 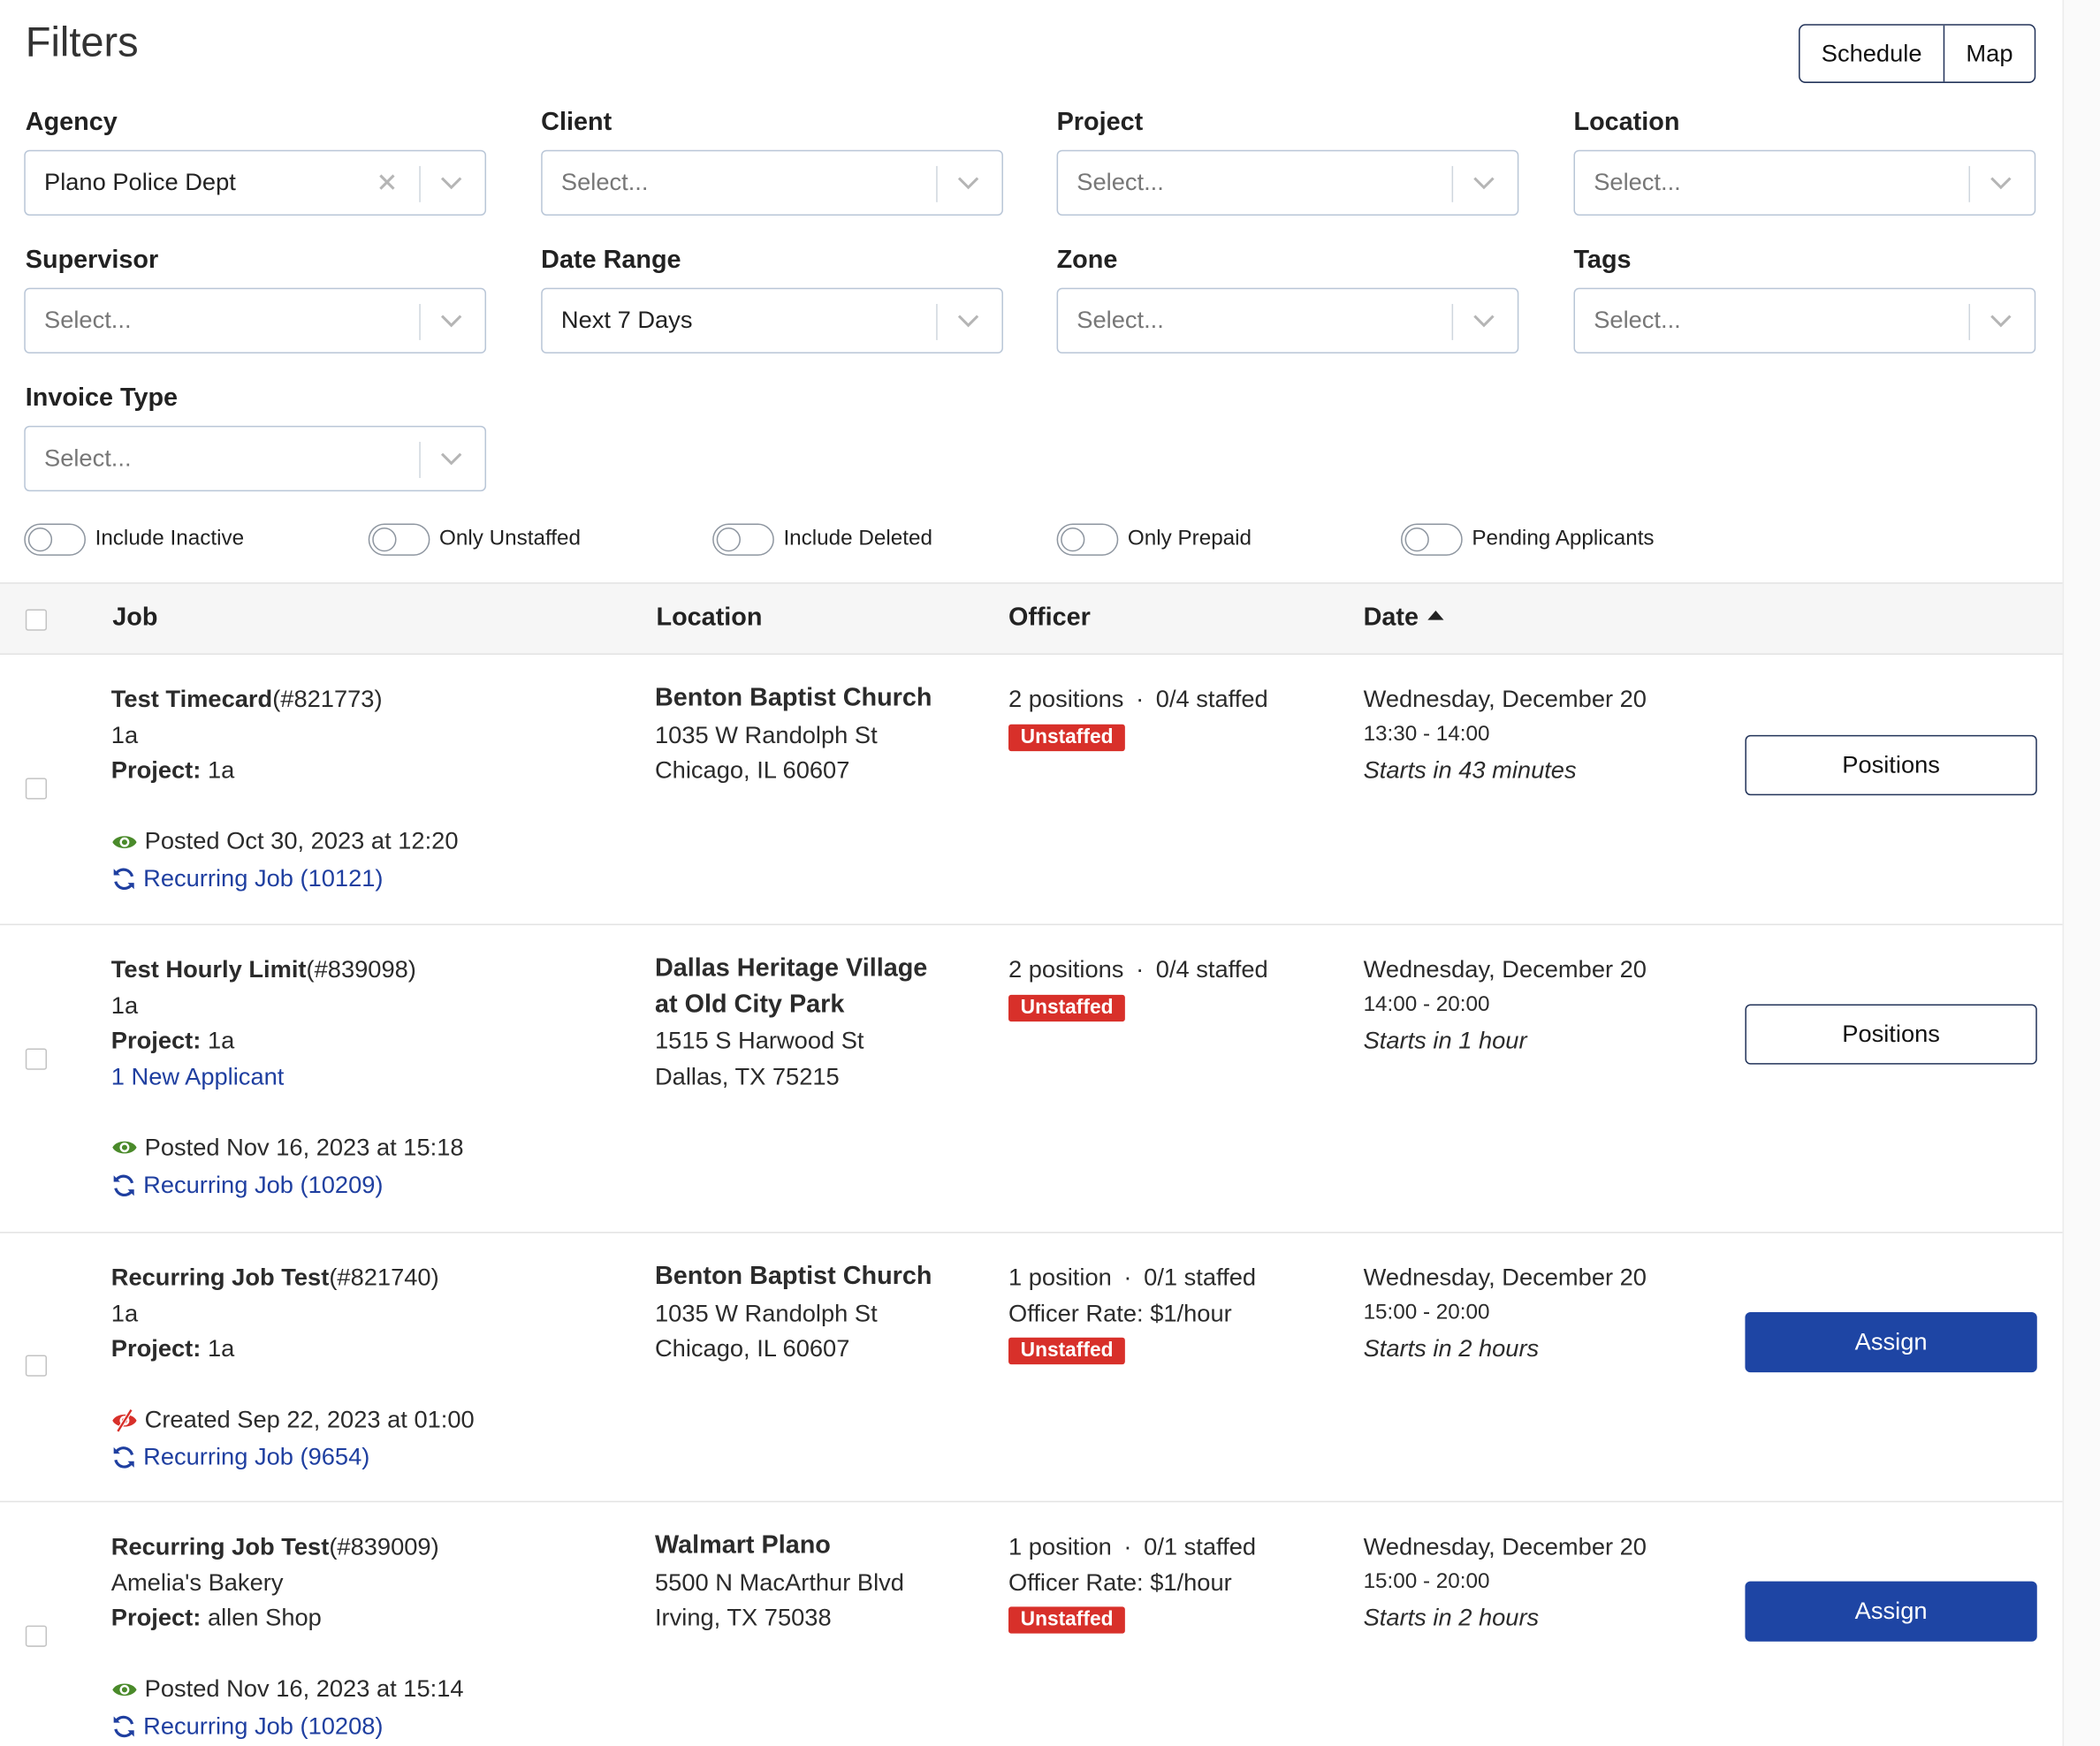 What do you see at coordinates (1120, 1312) in the screenshot?
I see `officer-rate: Officer Rate: $1/hour` at bounding box center [1120, 1312].